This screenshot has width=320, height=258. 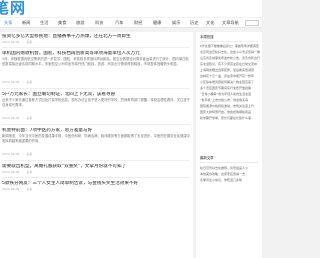 What do you see at coordinates (230, 100) in the screenshot?
I see `hot-item: “新手机”上市价格公布，你会购买吗` at bounding box center [230, 100].